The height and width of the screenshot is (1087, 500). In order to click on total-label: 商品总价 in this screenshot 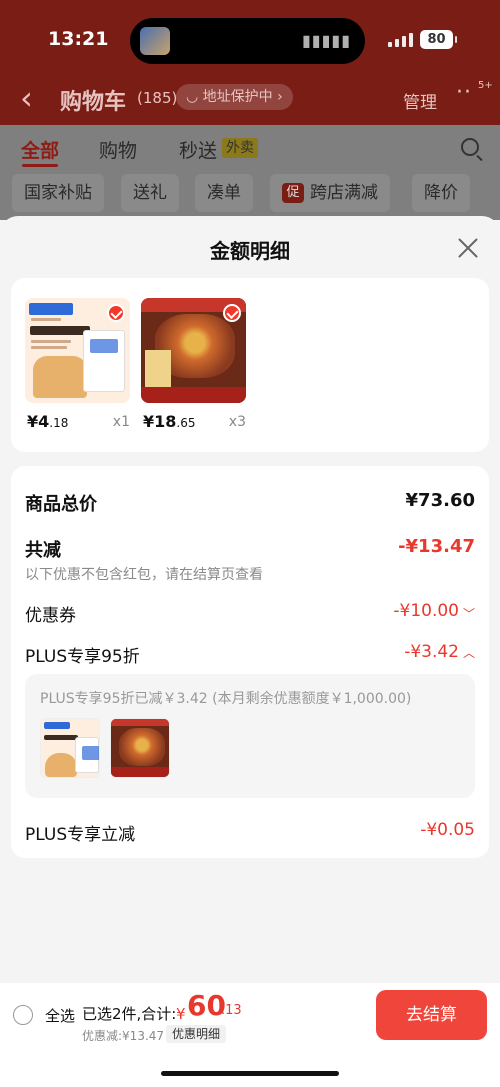, I will do `click(61, 504)`.